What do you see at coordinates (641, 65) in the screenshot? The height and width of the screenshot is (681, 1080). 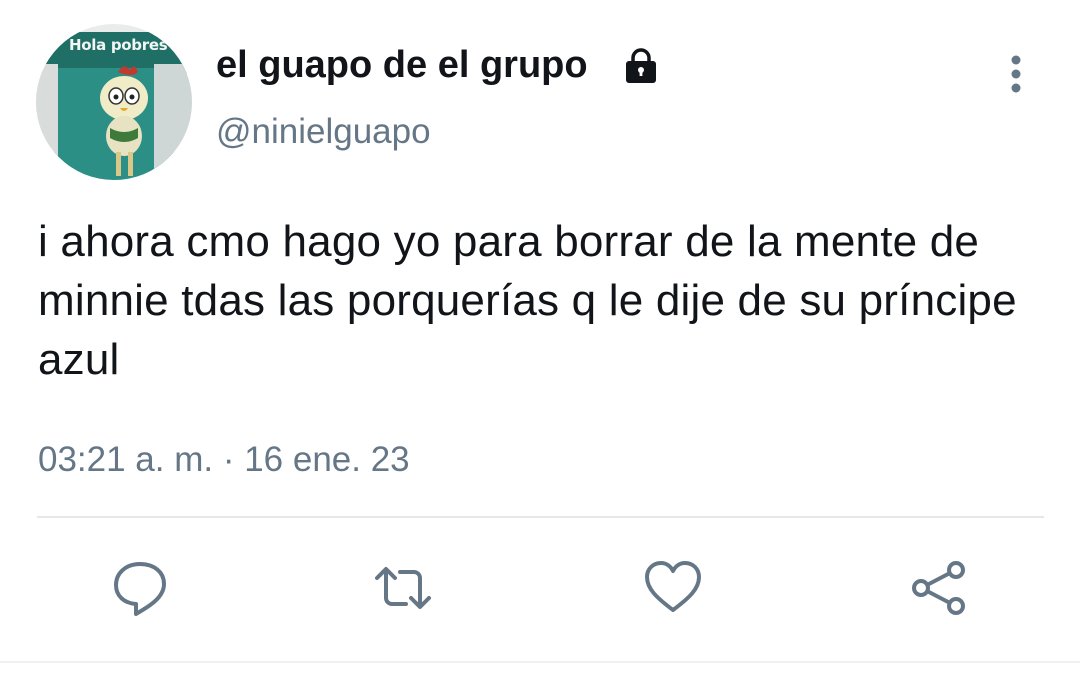 I see `lock-icon` at bounding box center [641, 65].